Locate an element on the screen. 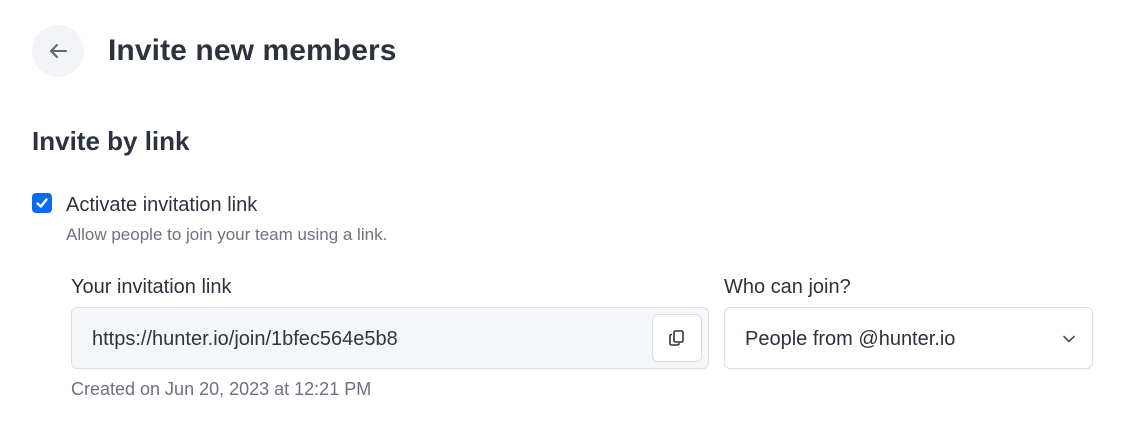  back-button is located at coordinates (58, 51).